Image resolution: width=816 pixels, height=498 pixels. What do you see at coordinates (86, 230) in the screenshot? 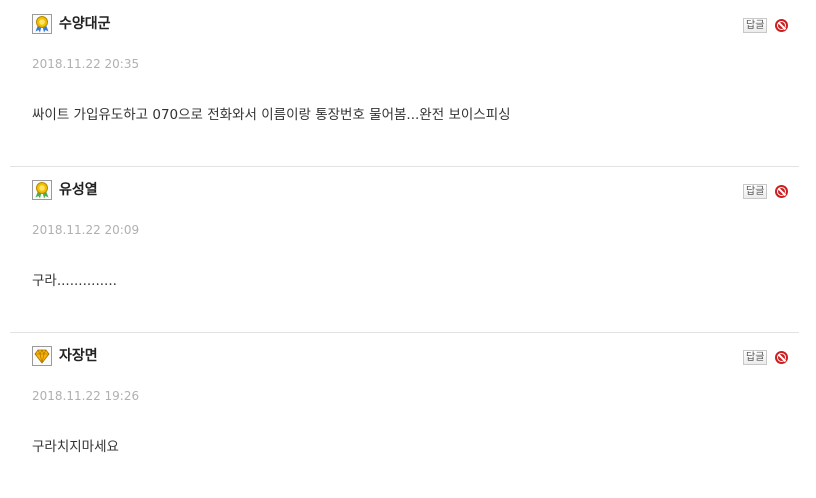
I see `comment-date: 2018.11.22 20:09` at bounding box center [86, 230].